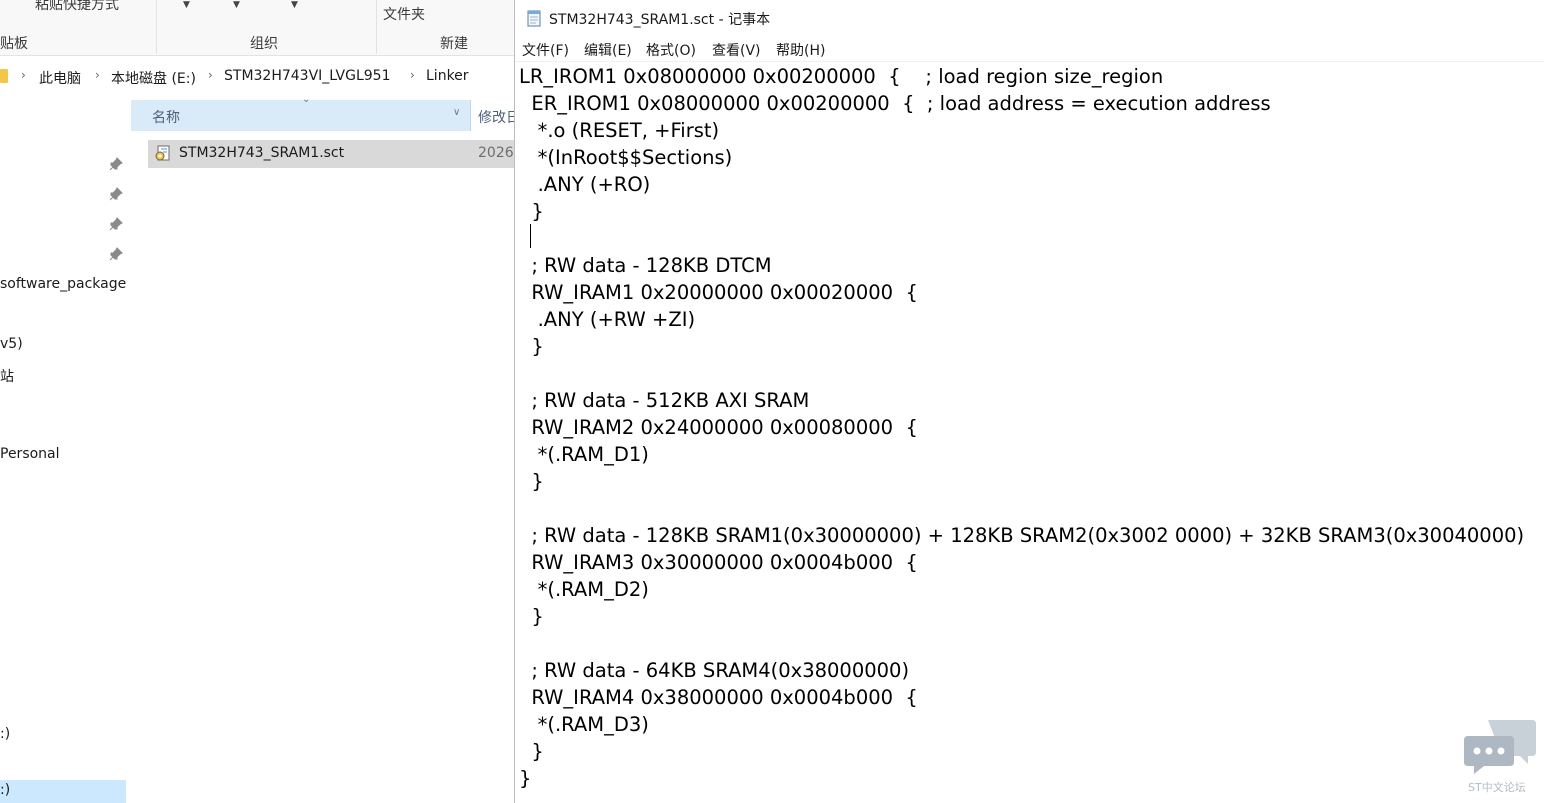 This screenshot has height=803, width=1544. What do you see at coordinates (14, 44) in the screenshot?
I see `clipboard-group-label: 贴板` at bounding box center [14, 44].